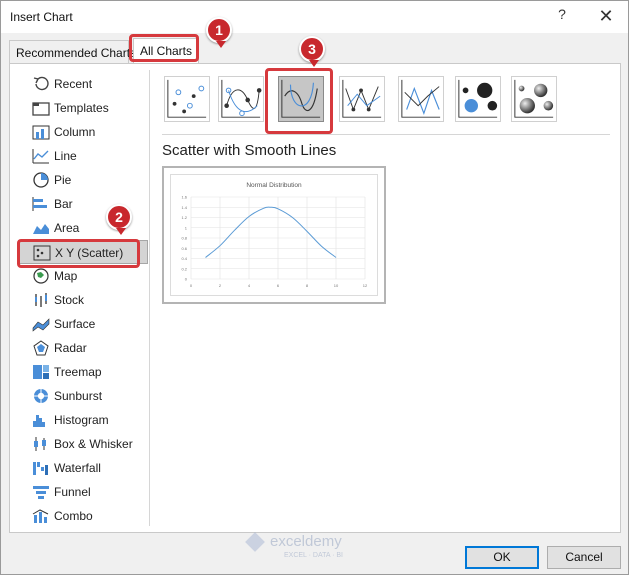 This screenshot has height=575, width=629. What do you see at coordinates (41, 228) in the screenshot?
I see `area-chart-icon` at bounding box center [41, 228].